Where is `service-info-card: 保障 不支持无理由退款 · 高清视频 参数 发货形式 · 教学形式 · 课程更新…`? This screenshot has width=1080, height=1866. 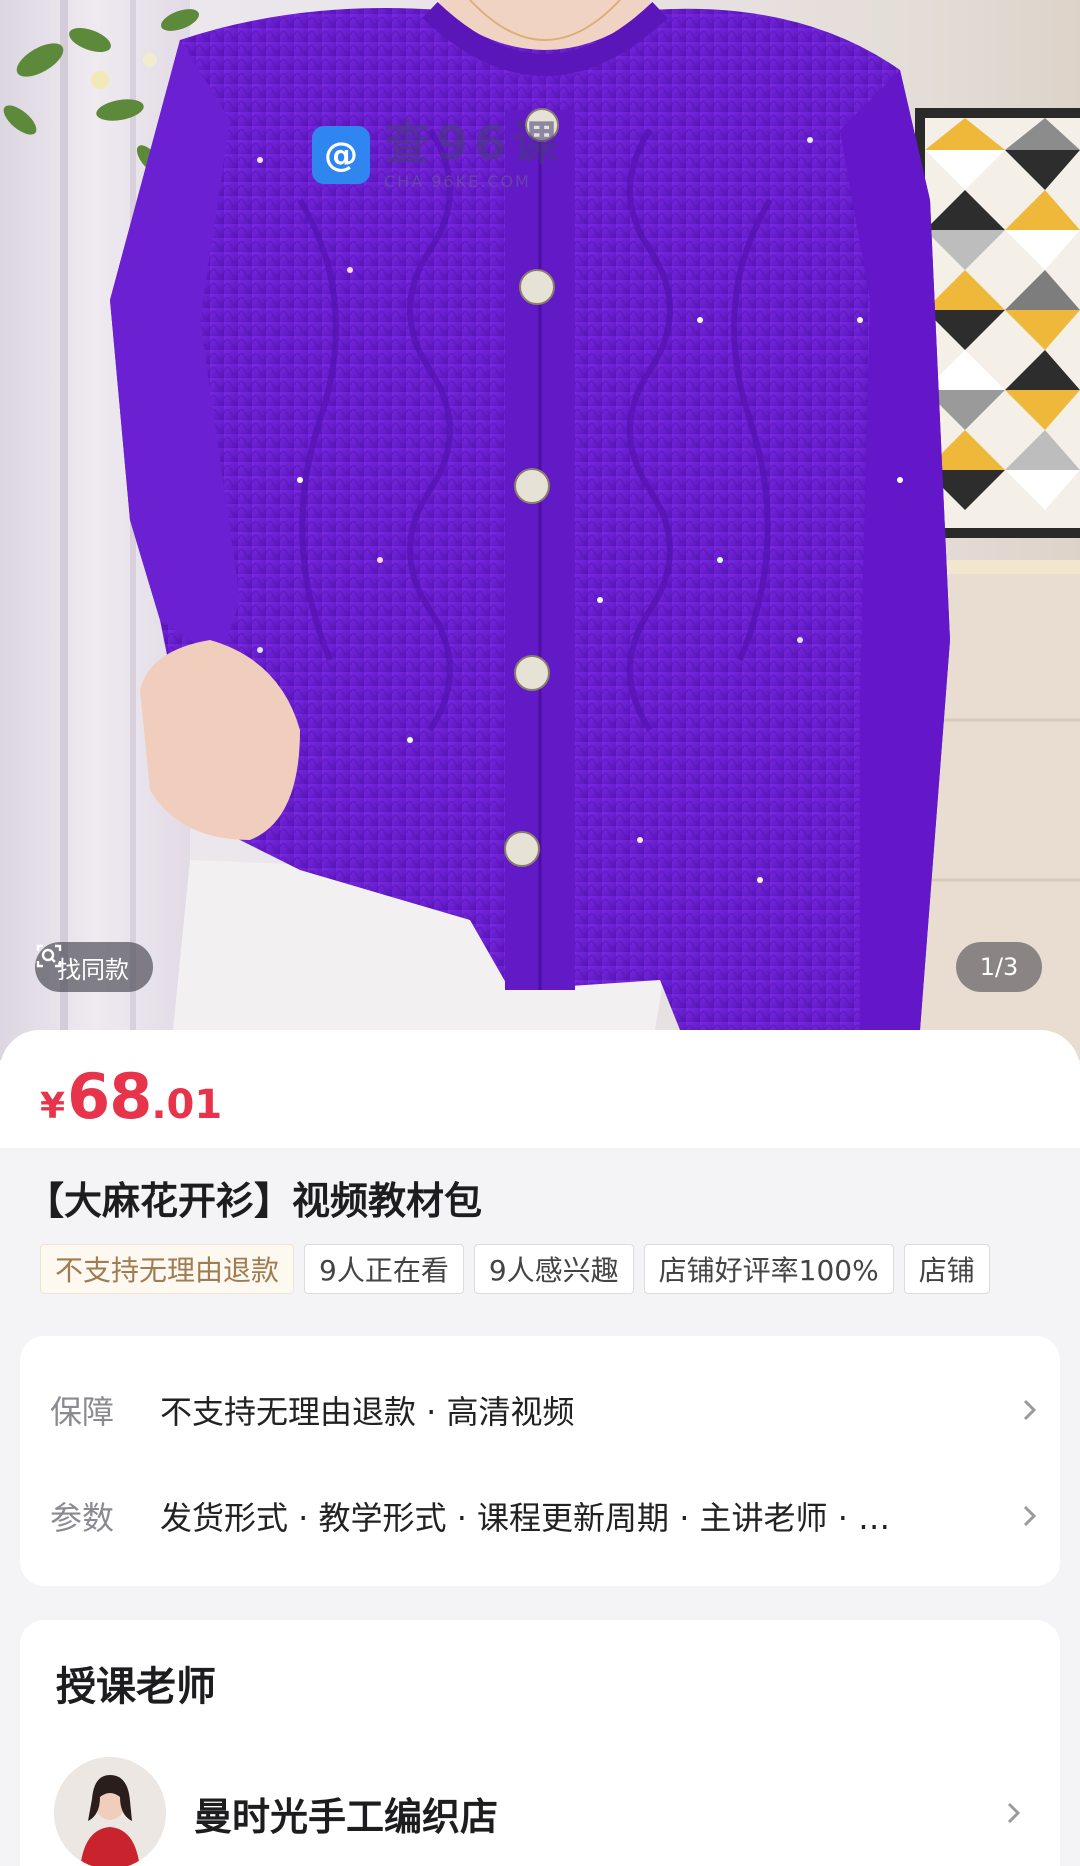
service-info-card: 保障 不支持无理由退款 · 高清视频 参数 发货形式 · 教学形式 · 课程更新… is located at coordinates (540, 1461).